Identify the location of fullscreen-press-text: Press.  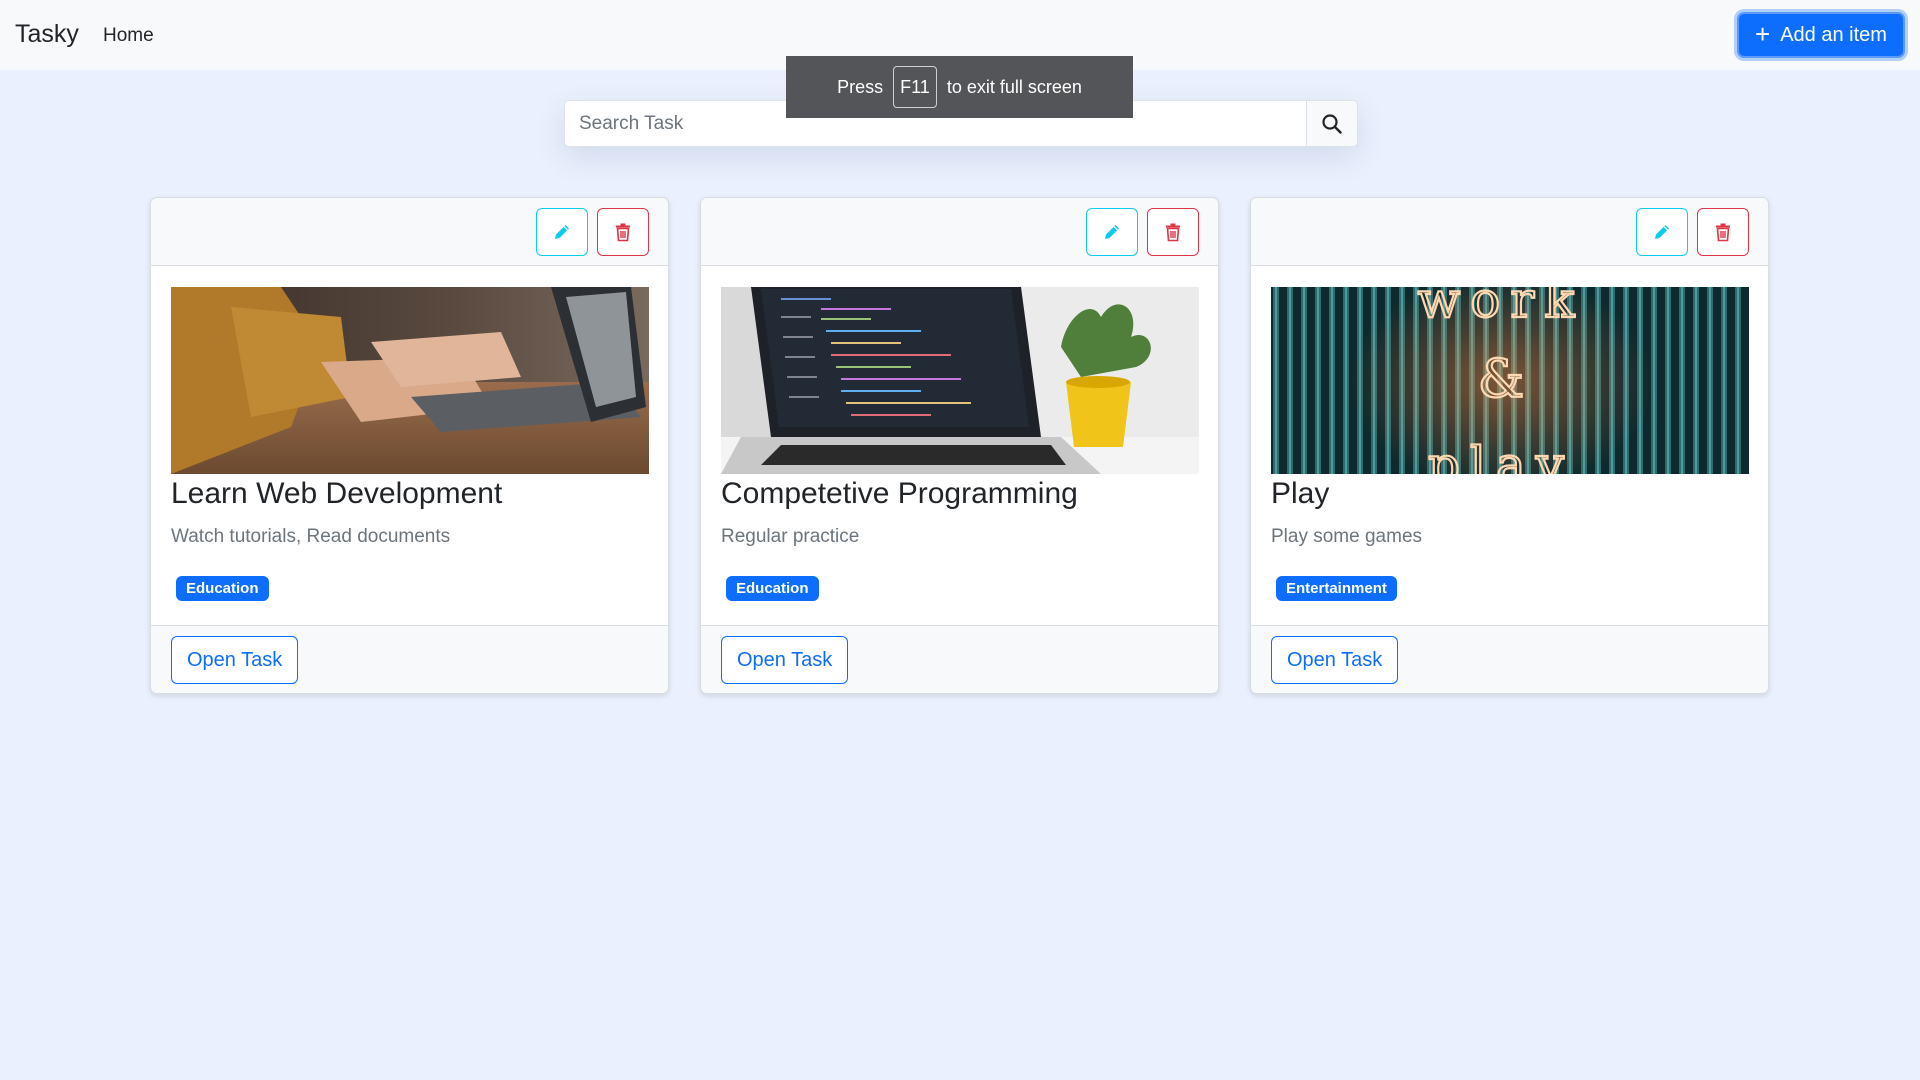
(860, 86).